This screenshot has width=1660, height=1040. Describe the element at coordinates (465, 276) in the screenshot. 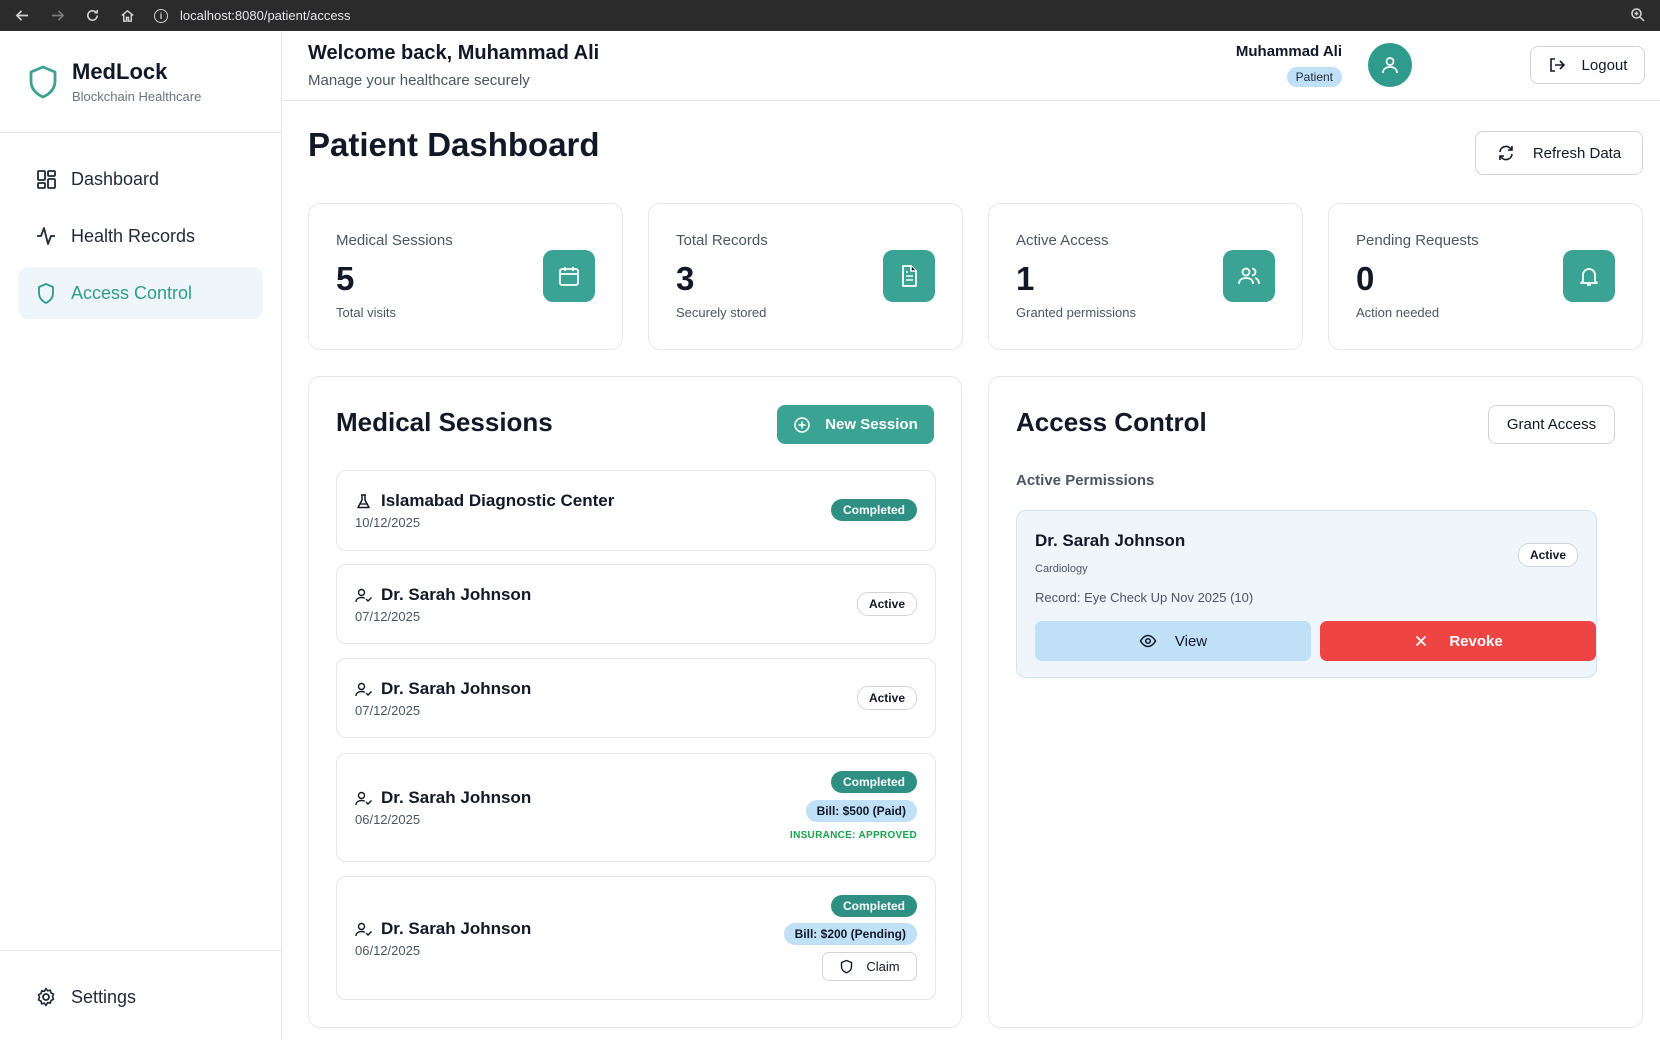

I see `stat-card-medical-sessions: Medical Sessions 5 Total visits` at that location.